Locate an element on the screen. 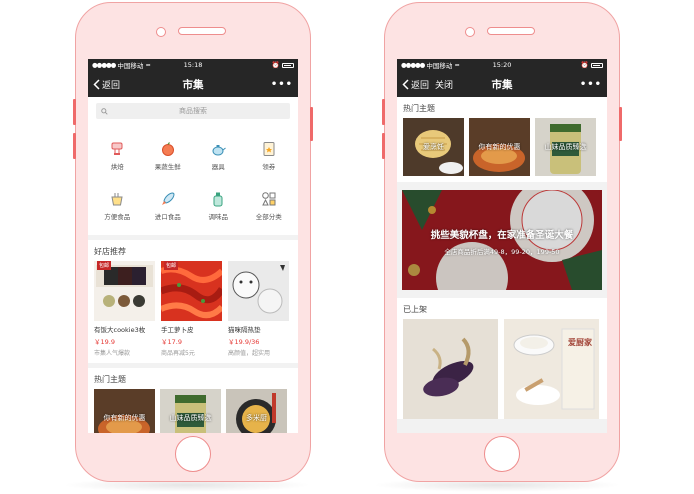  search-container: 商品搜索 is located at coordinates (193, 111).